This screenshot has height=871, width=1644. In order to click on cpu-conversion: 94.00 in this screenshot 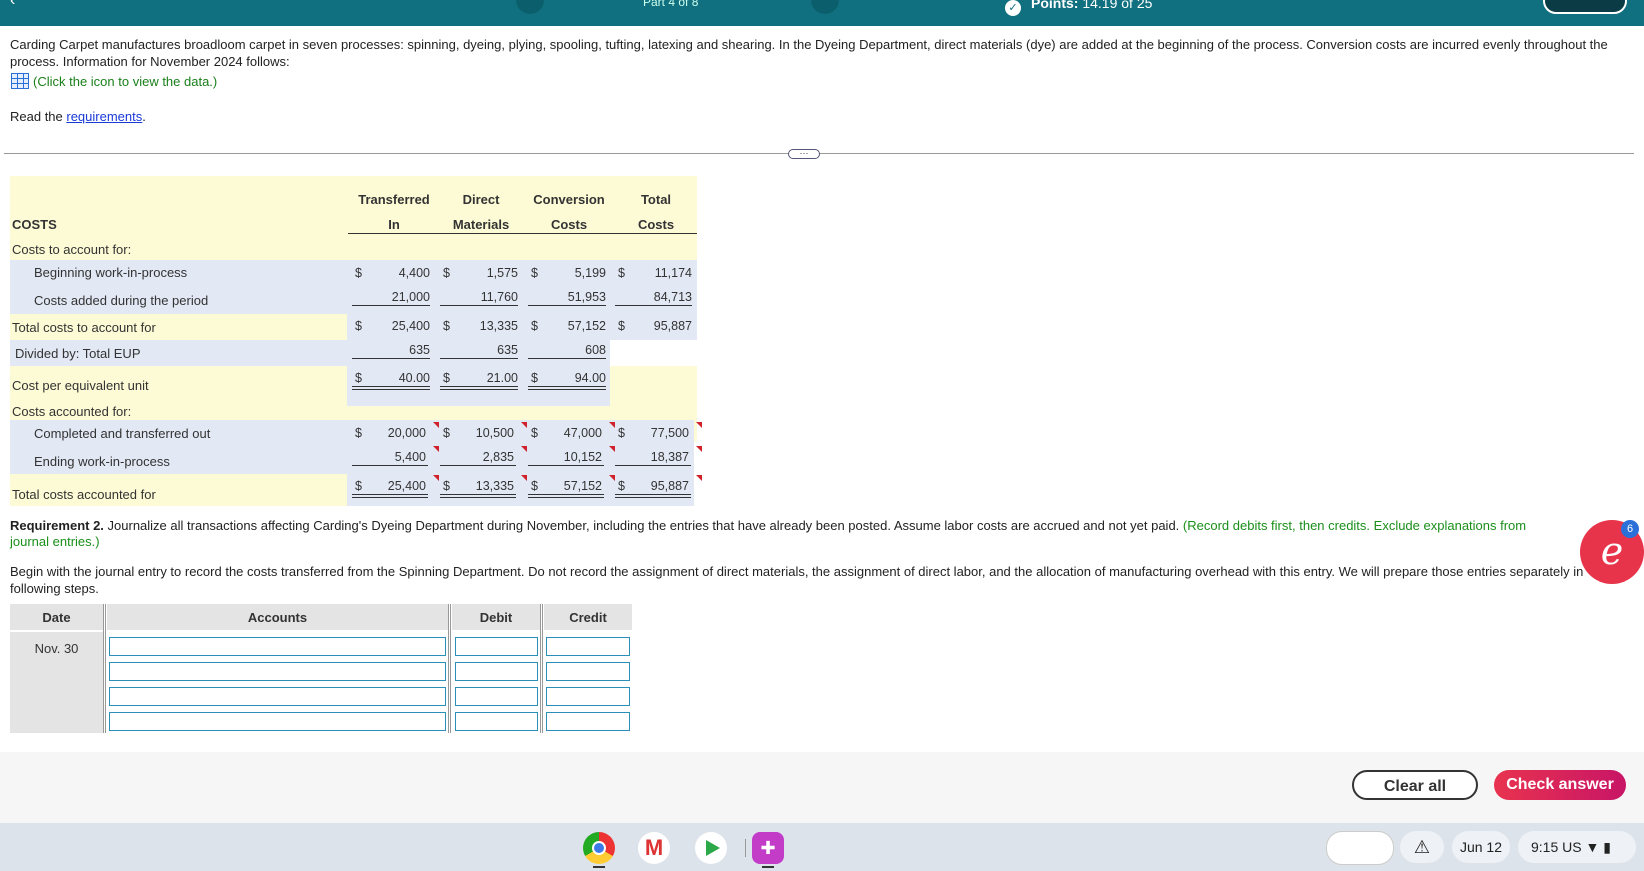, I will do `click(590, 378)`.